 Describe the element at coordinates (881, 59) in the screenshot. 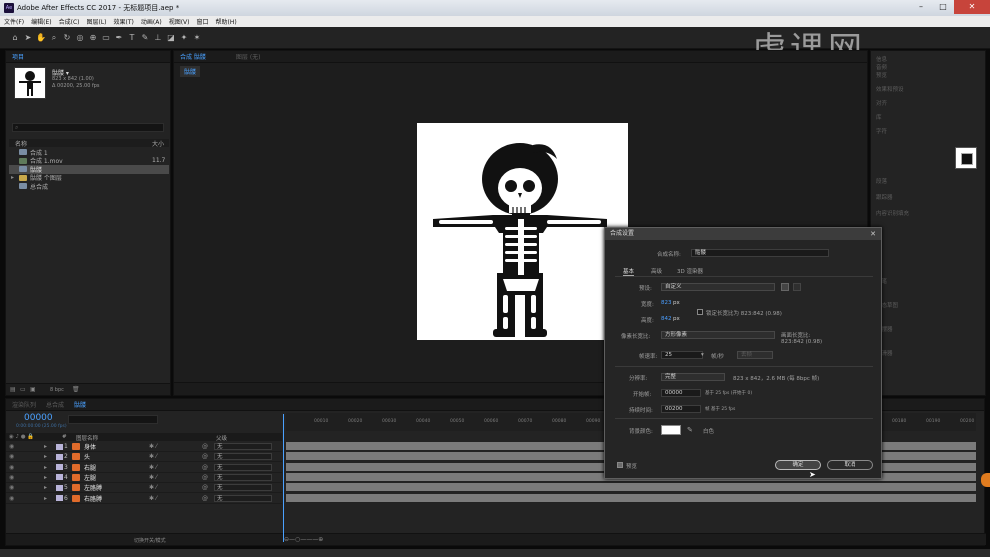

I see `panel-info: 信息` at that location.